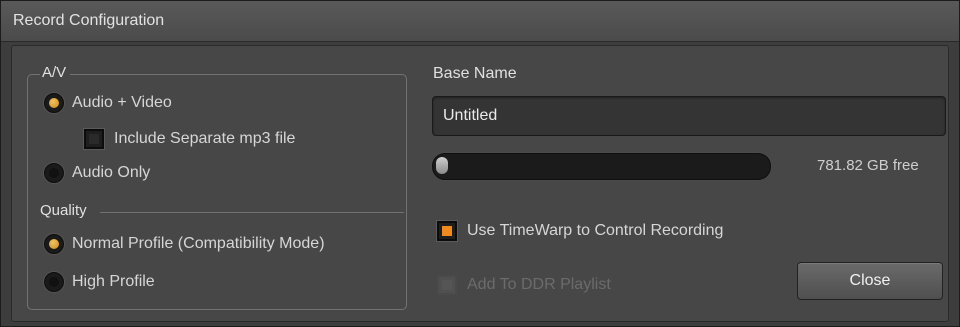 This screenshot has height=327, width=960. What do you see at coordinates (689, 116) in the screenshot?
I see `base-name-input` at bounding box center [689, 116].